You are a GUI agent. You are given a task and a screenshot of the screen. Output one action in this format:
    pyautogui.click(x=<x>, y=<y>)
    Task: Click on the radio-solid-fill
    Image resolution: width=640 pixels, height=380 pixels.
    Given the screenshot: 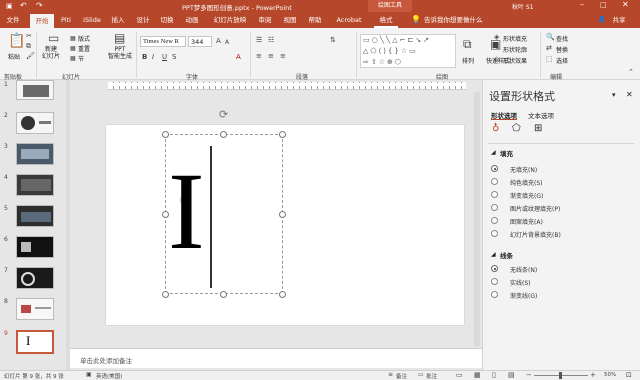 What is the action you would take?
    pyautogui.click(x=494, y=181)
    